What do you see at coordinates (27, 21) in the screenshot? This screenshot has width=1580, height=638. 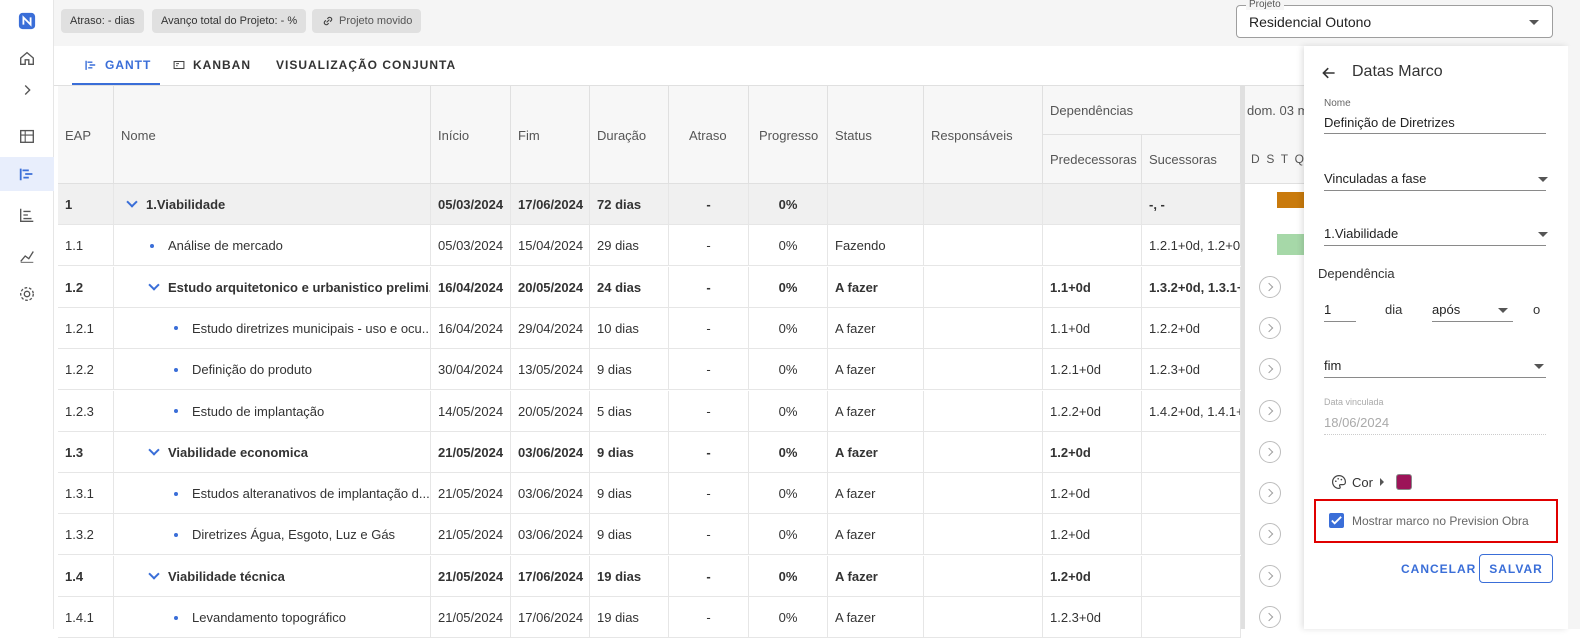 I see `app-logo` at bounding box center [27, 21].